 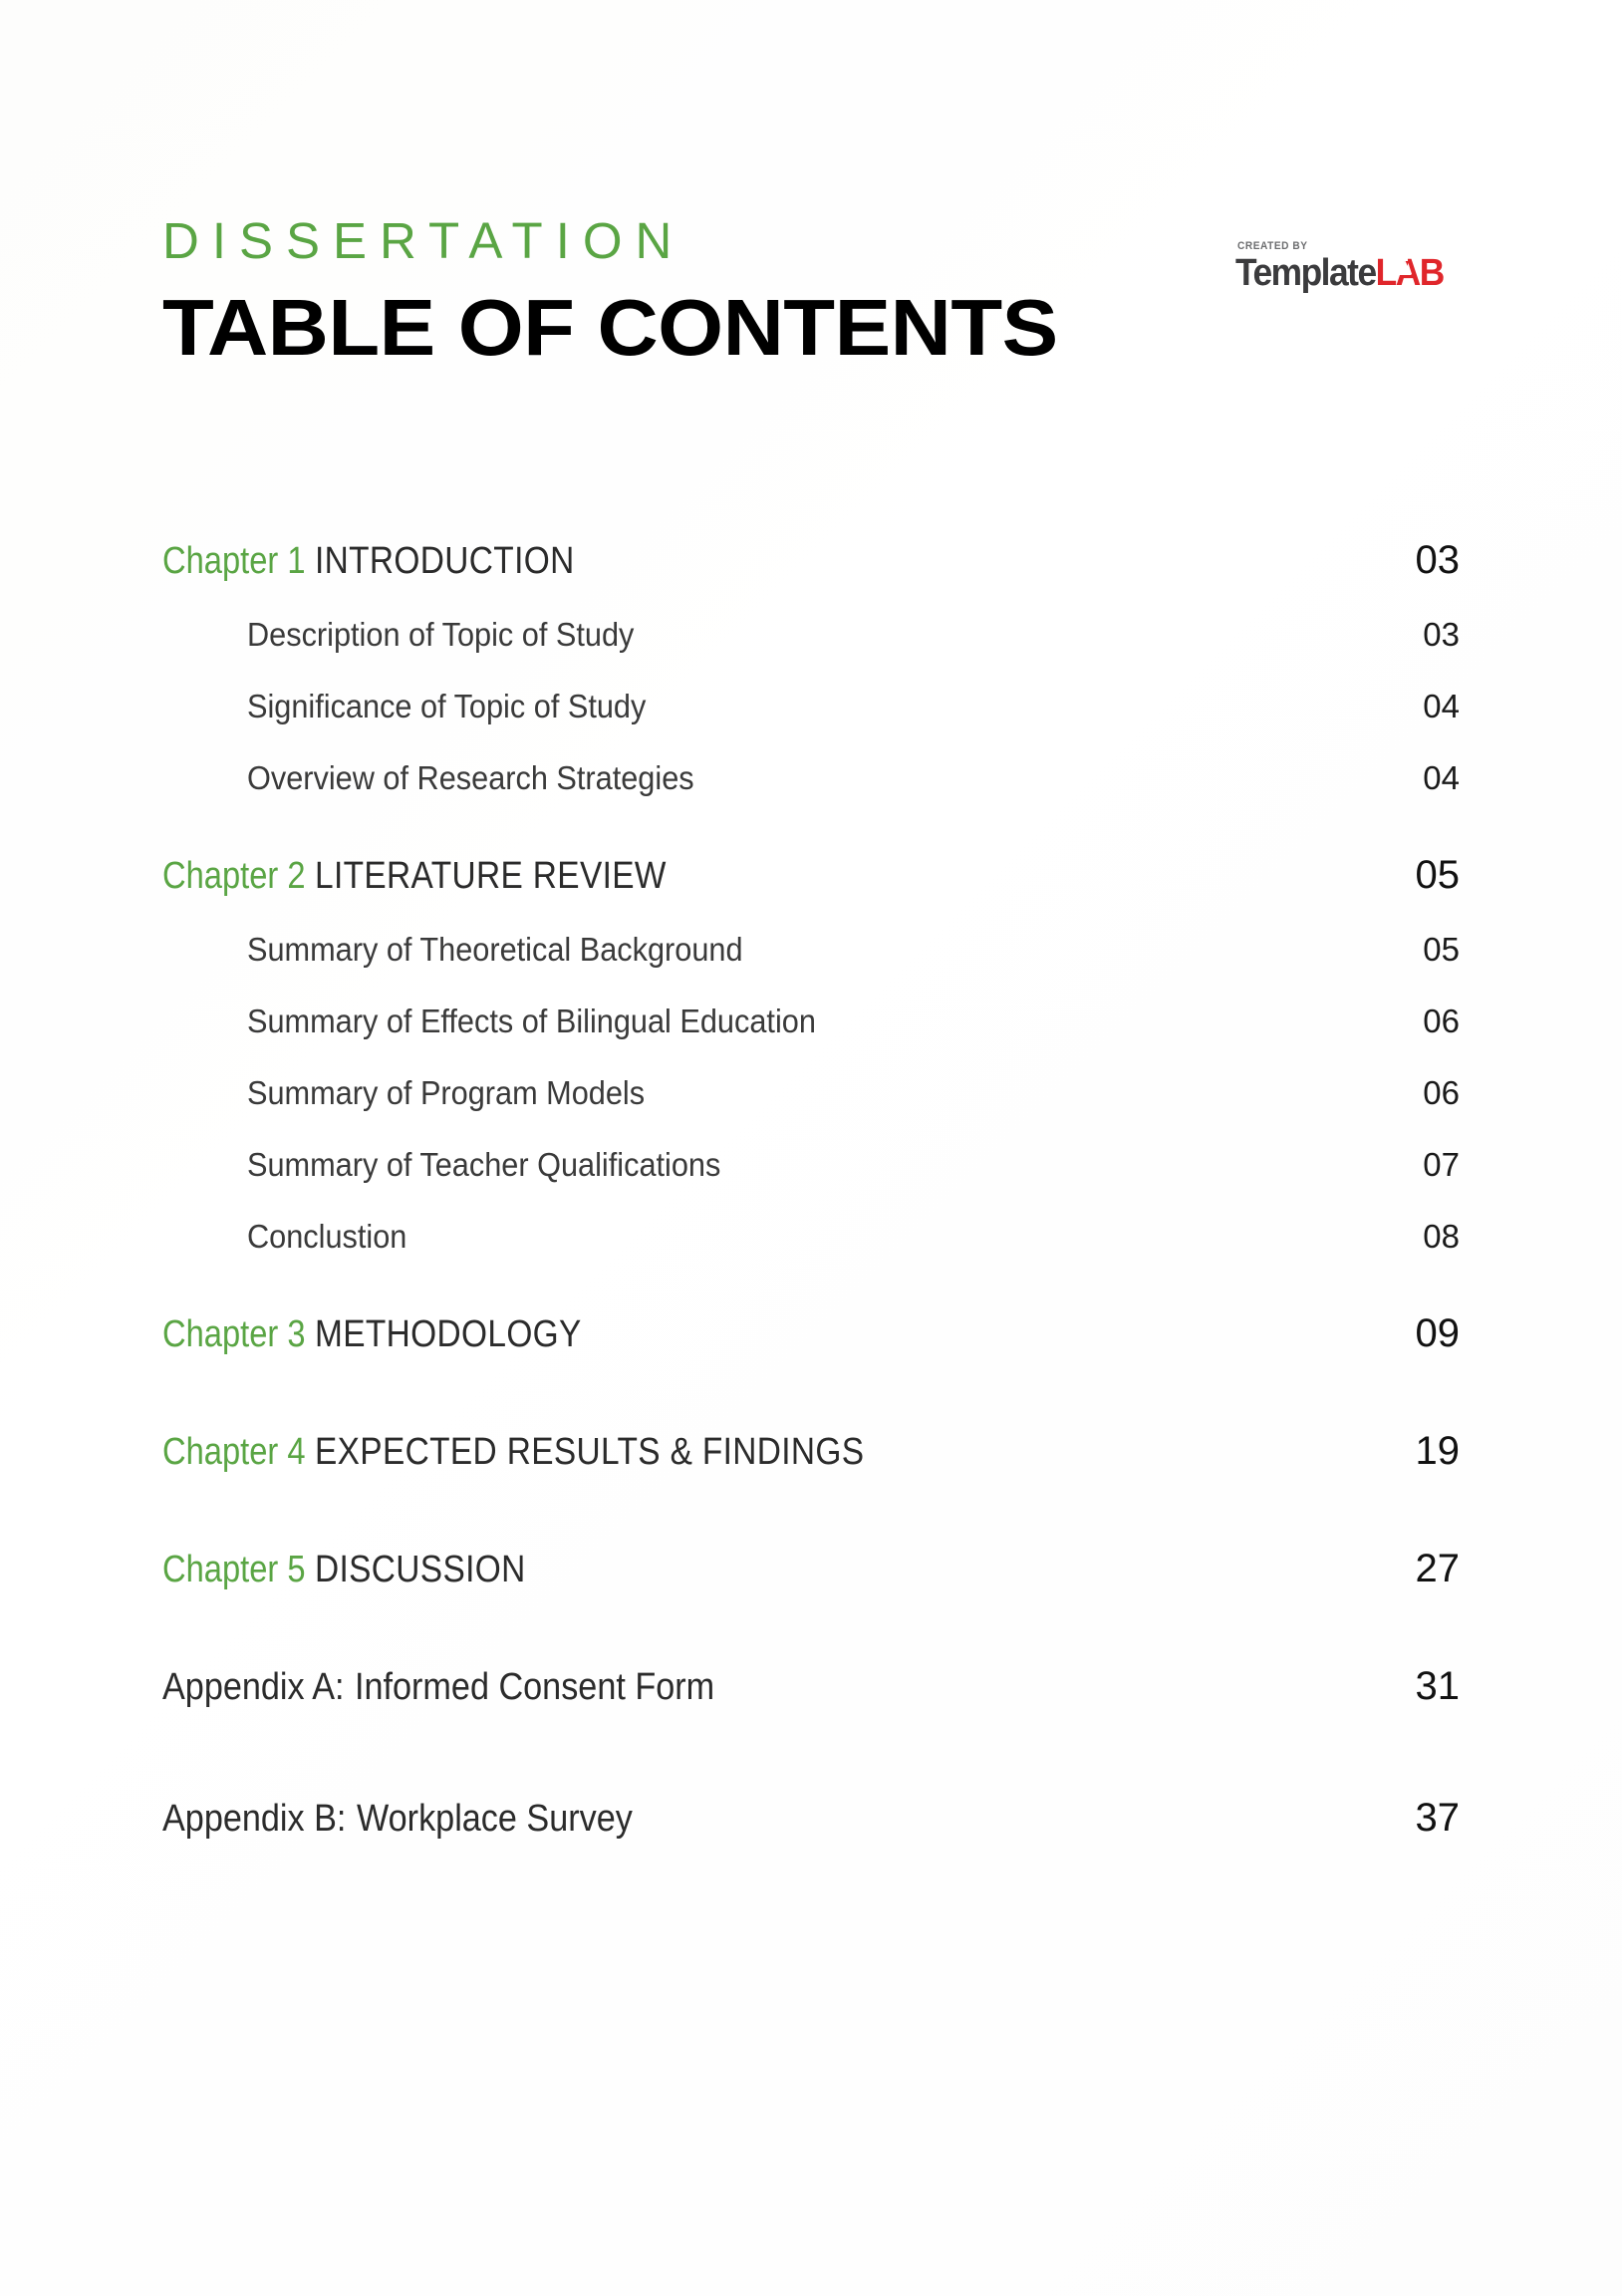 I want to click on sub-item-row: Overview of Research Strategies 04, so click(x=811, y=795).